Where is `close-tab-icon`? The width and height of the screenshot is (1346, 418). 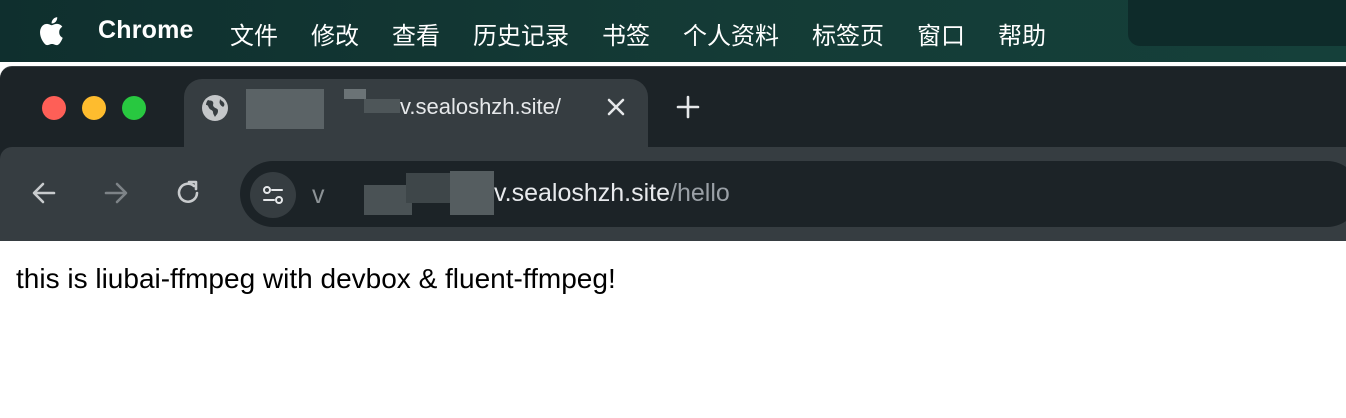
close-tab-icon is located at coordinates (616, 107).